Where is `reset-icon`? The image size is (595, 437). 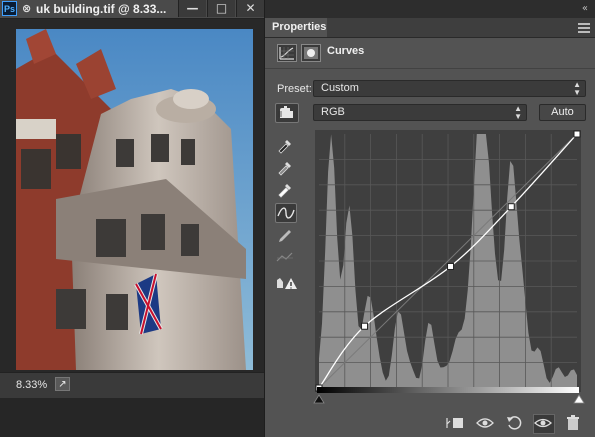
reset-icon is located at coordinates (515, 423).